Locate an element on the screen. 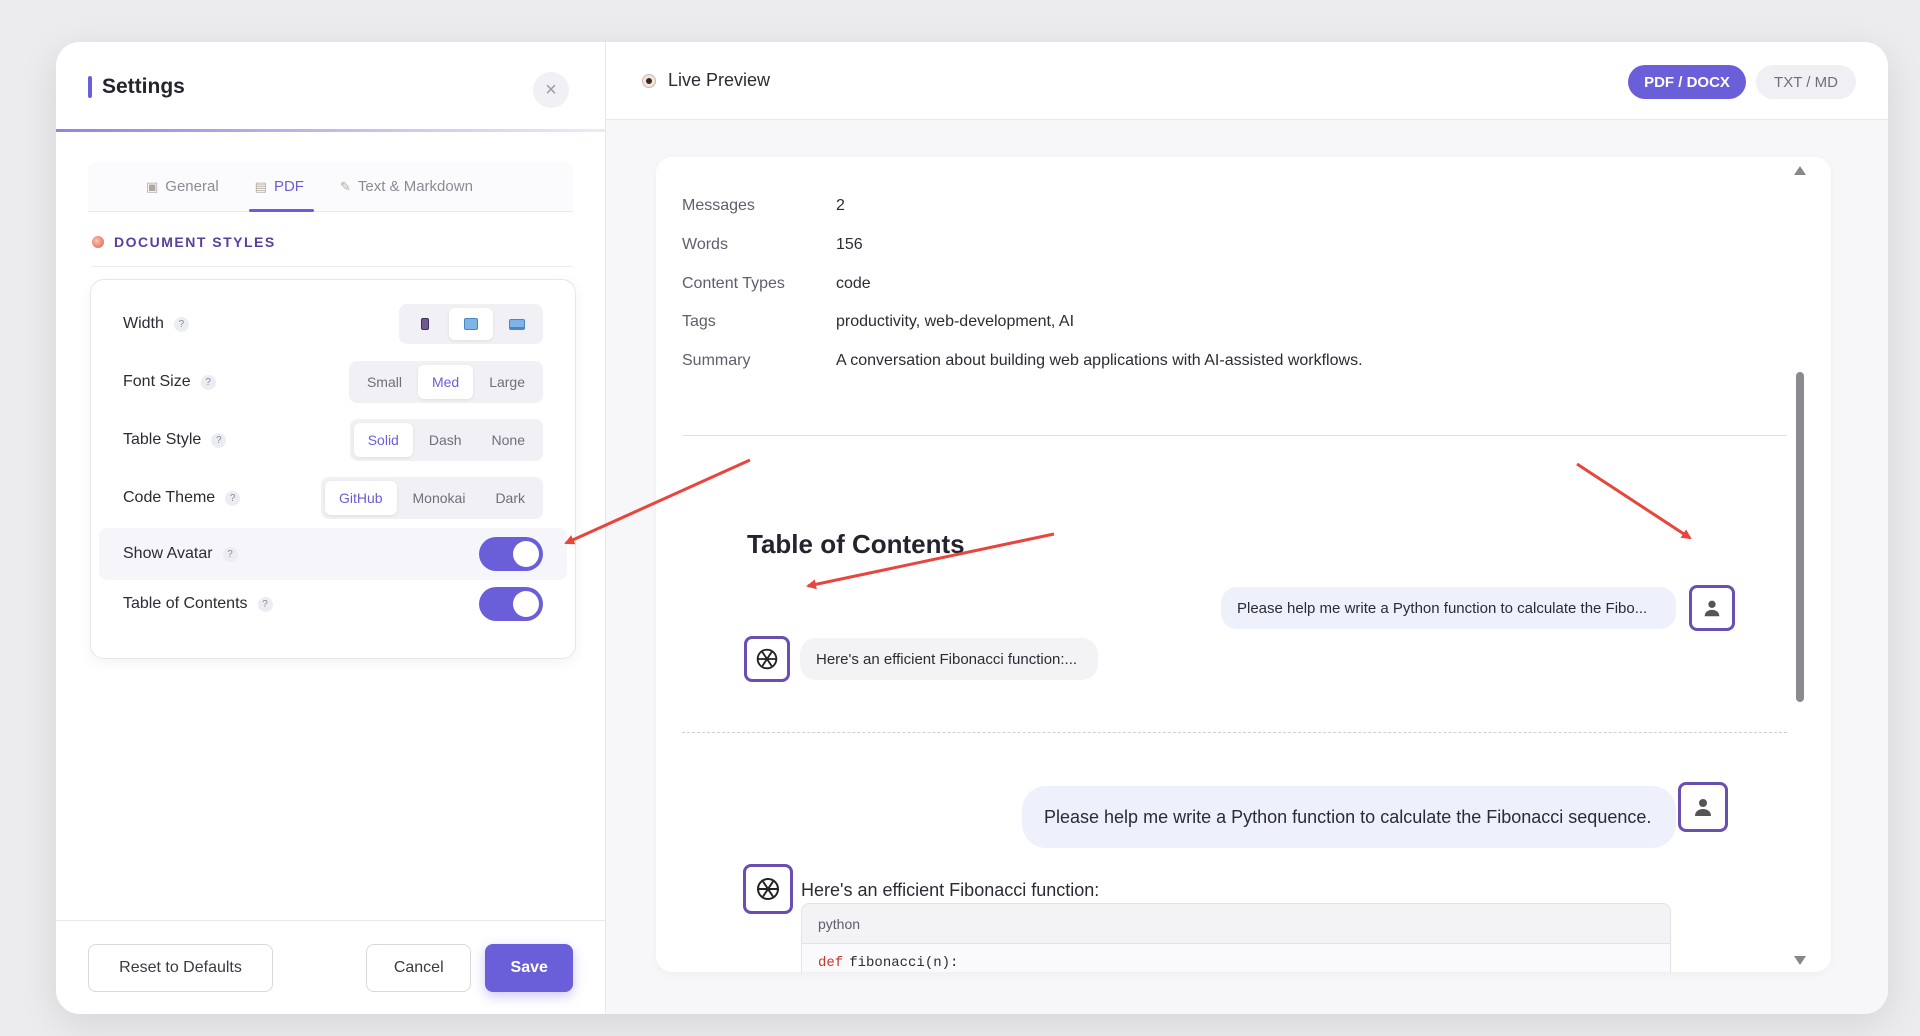 Image resolution: width=1920 pixels, height=1036 pixels. settings-footer: Reset to Defaults Cancel Save is located at coordinates (330, 967).